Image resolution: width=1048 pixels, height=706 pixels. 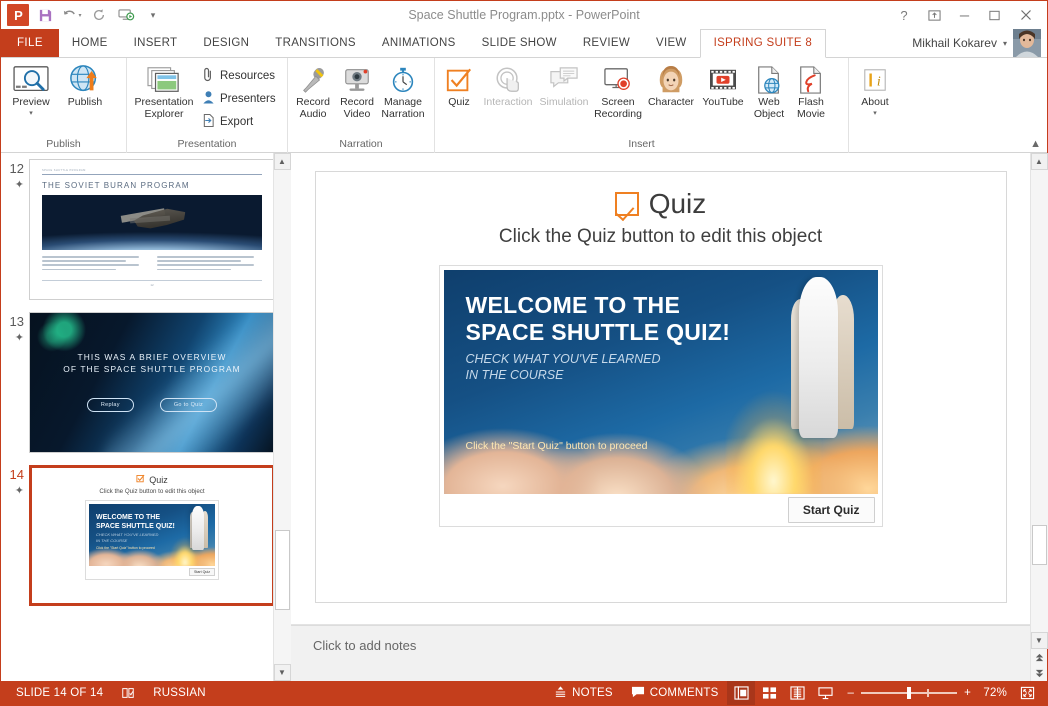 I want to click on maximize-button, so click(x=994, y=15).